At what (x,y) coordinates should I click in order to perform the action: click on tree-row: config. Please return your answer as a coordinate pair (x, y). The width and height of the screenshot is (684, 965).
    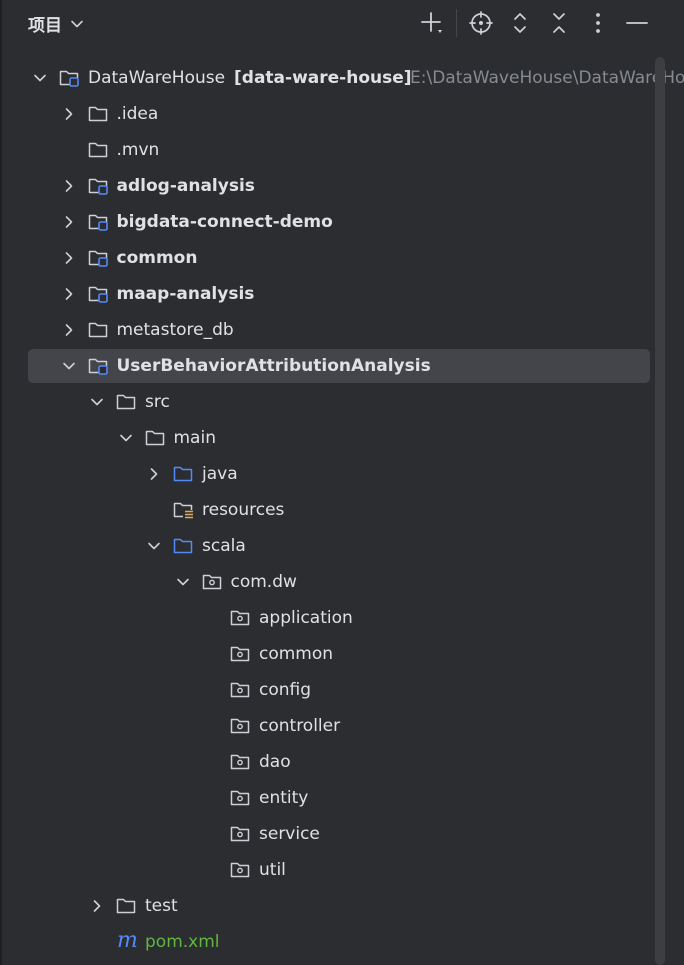
    Looking at the image, I should click on (327, 691).